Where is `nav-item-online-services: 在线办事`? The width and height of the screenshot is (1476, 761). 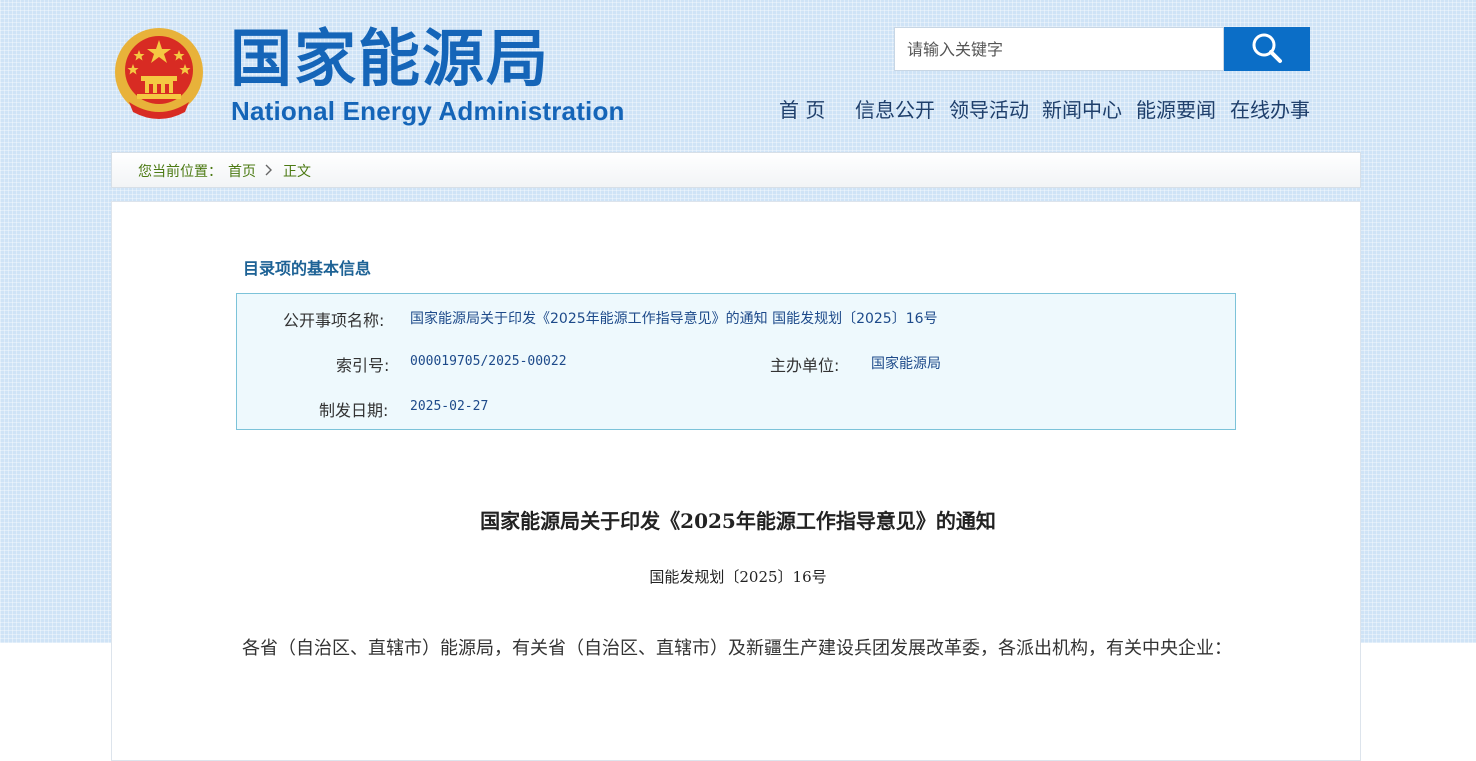
nav-item-online-services: 在线办事 is located at coordinates (1270, 108).